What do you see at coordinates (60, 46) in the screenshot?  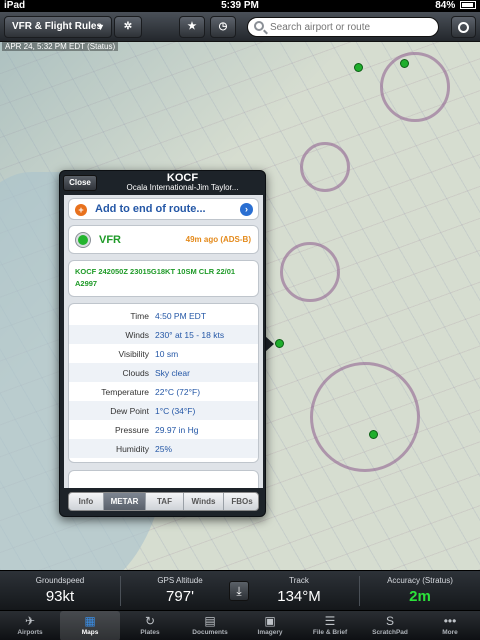 I see `map-timestamp: APR 24, 5:32 PM EDT (Status)` at bounding box center [60, 46].